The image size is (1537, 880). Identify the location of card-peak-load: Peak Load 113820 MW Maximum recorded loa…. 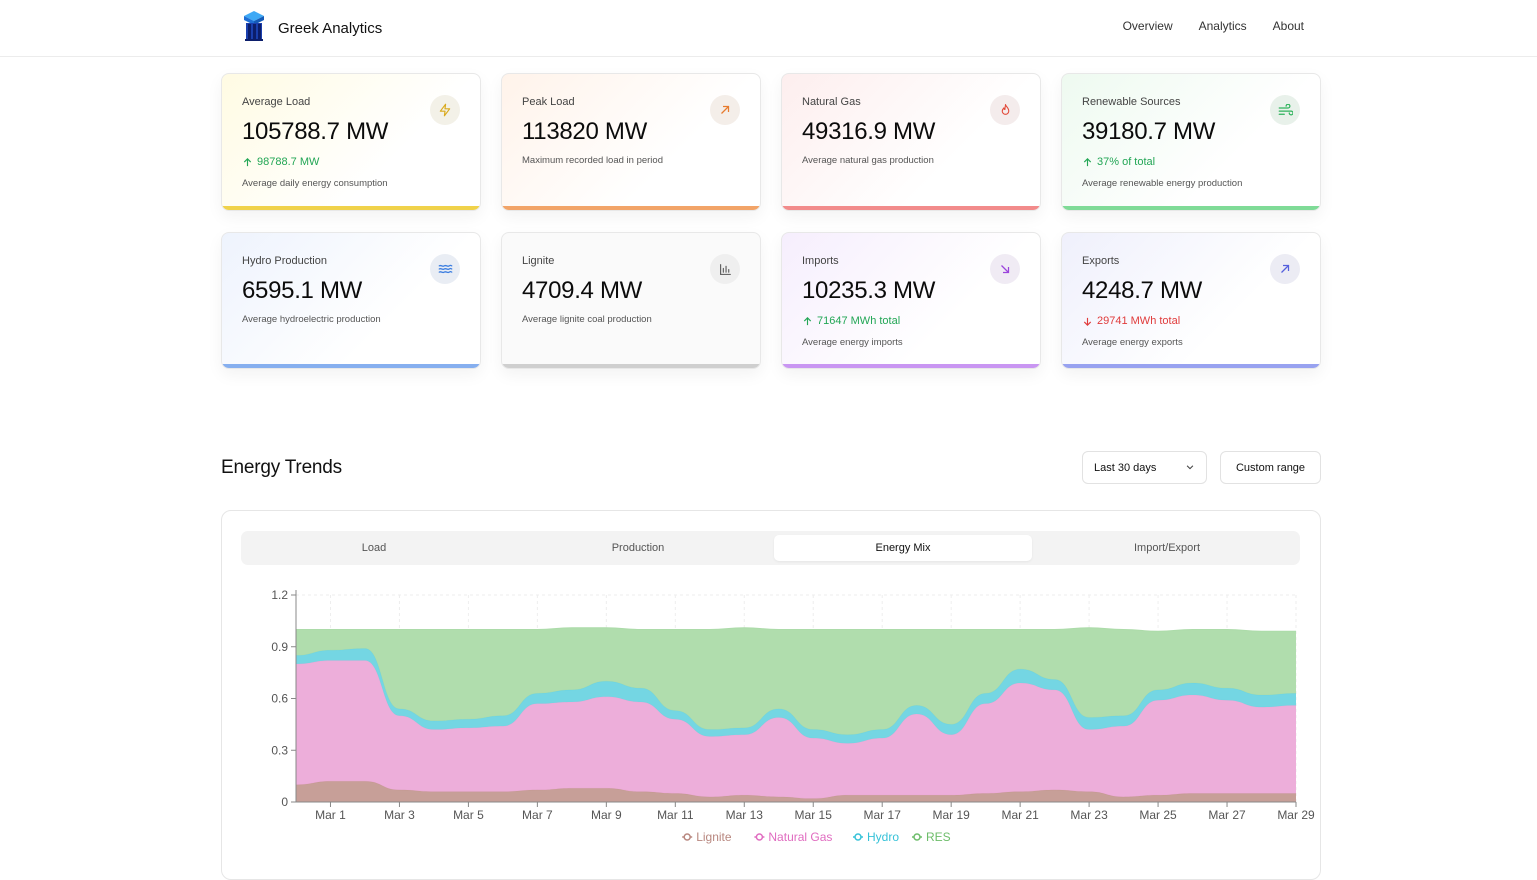
(631, 142).